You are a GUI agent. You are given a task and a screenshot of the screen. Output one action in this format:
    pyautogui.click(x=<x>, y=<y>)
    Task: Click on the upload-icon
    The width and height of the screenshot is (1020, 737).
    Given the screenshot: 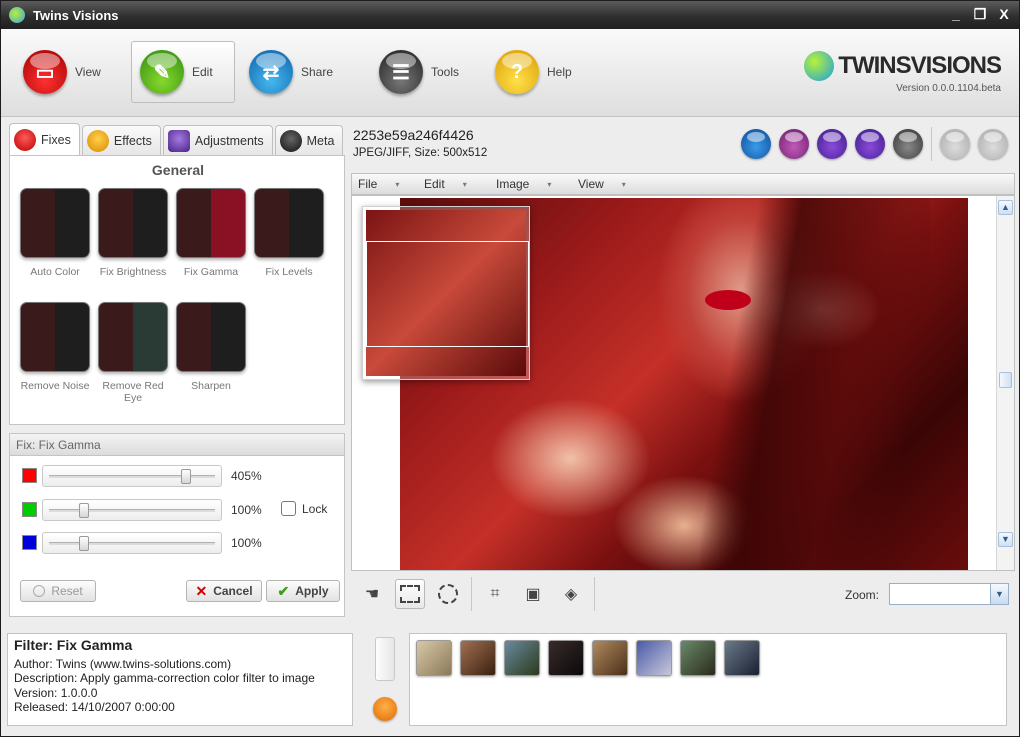 What is the action you would take?
    pyautogui.click(x=756, y=144)
    